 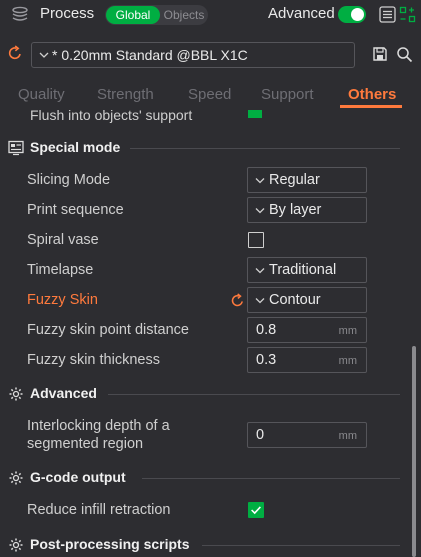 What do you see at coordinates (62, 300) in the screenshot?
I see `fuzzy-skin-label: Fuzzy Skin` at bounding box center [62, 300].